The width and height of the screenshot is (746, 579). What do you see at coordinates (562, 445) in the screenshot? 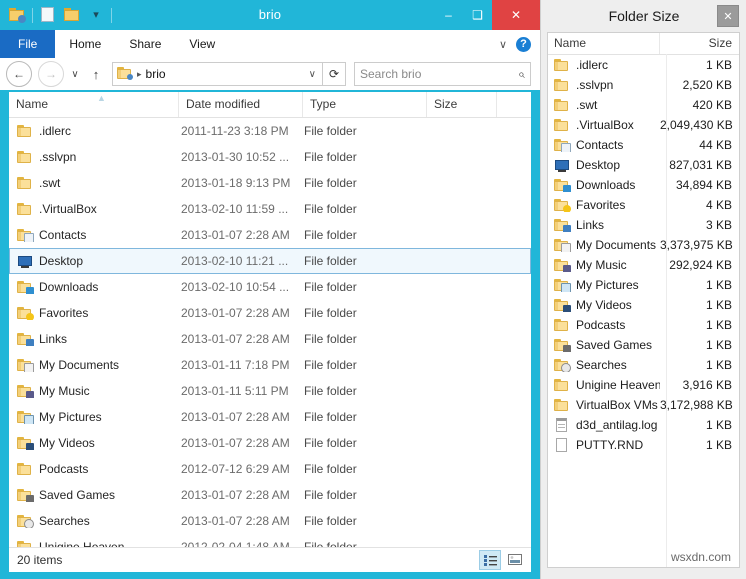
I see `file-icon` at bounding box center [562, 445].